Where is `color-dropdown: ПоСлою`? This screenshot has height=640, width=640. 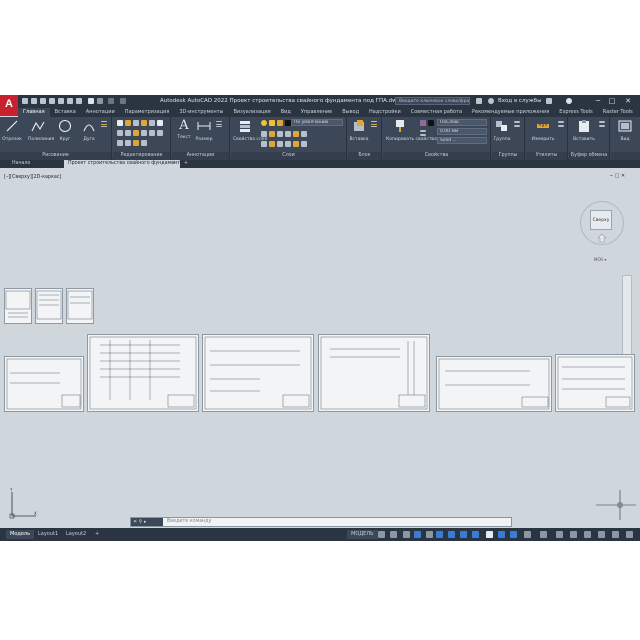 color-dropdown: ПоСлою is located at coordinates (462, 122).